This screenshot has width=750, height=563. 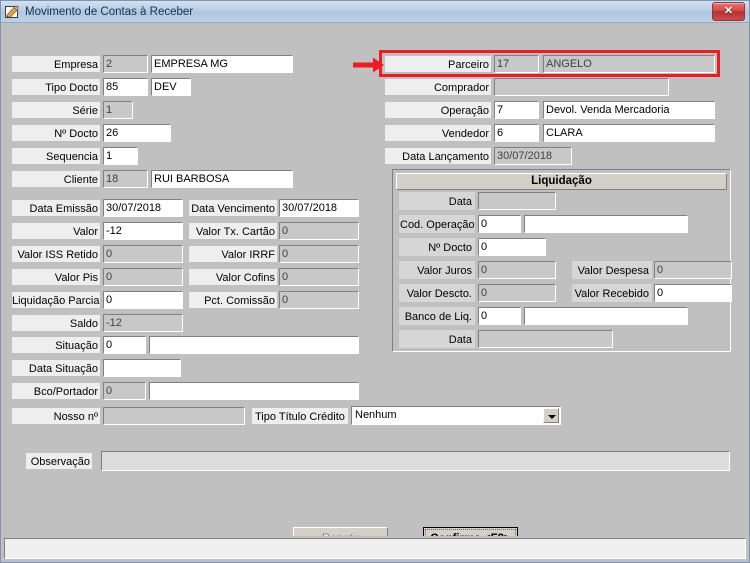 I want to click on close-button: ✕, so click(x=728, y=11).